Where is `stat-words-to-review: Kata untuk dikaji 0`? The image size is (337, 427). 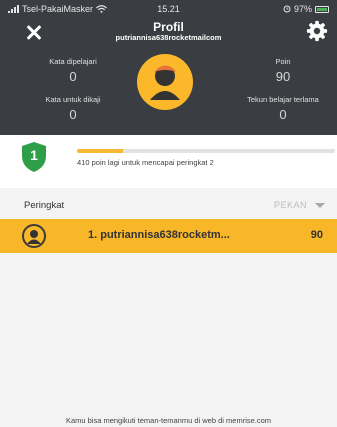 stat-words-to-review: Kata untuk dikaji 0 is located at coordinates (73, 108).